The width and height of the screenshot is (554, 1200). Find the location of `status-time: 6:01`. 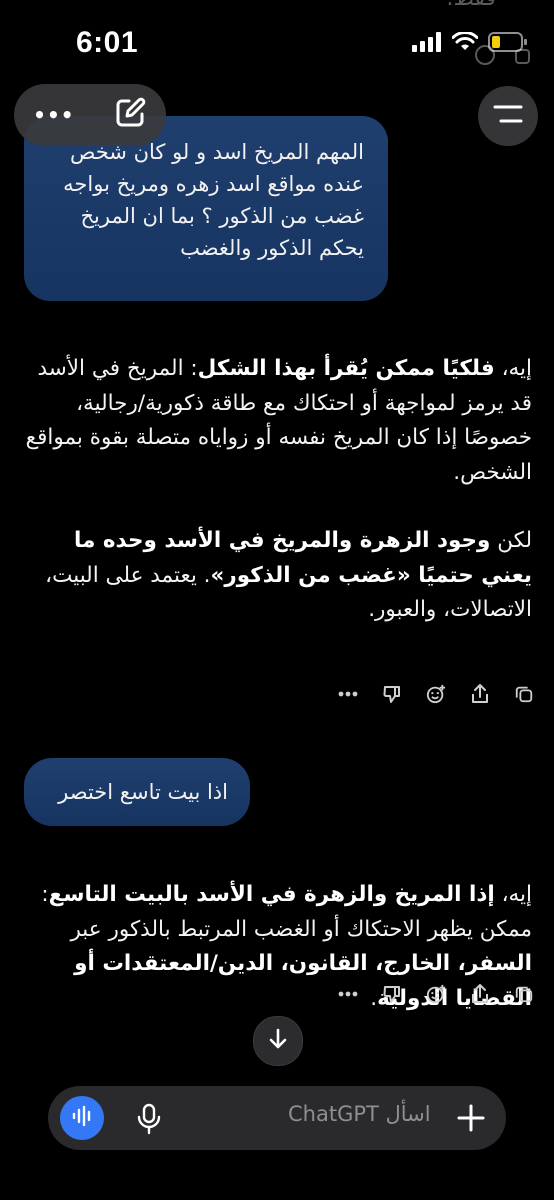

status-time: 6:01 is located at coordinates (107, 42).